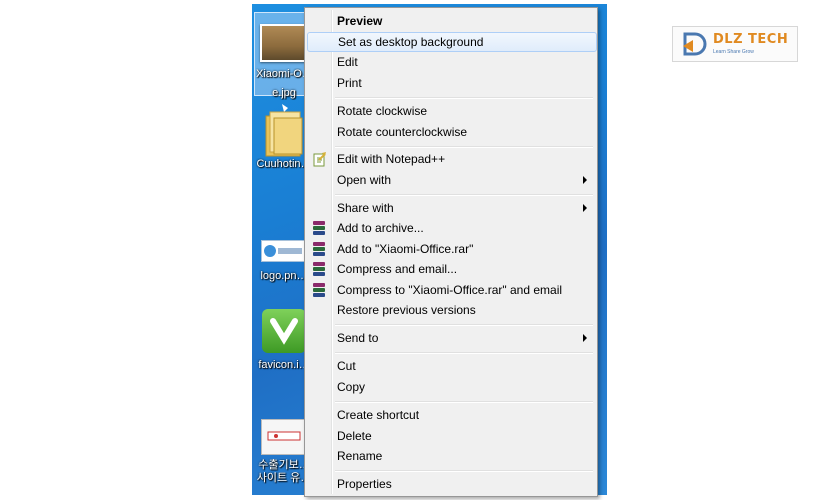  What do you see at coordinates (451, 436) in the screenshot?
I see `menu-item-delete: Delete` at bounding box center [451, 436].